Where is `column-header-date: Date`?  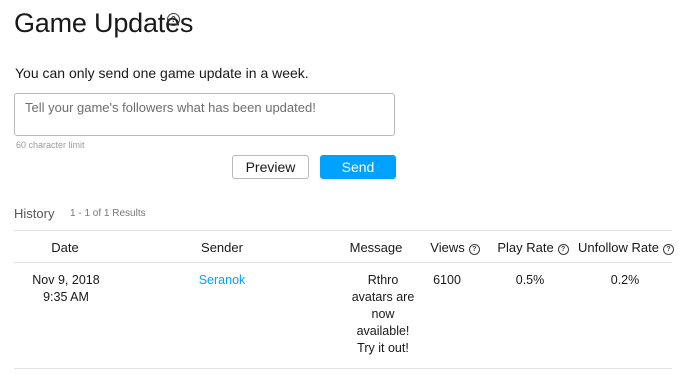 column-header-date: Date is located at coordinates (65, 247).